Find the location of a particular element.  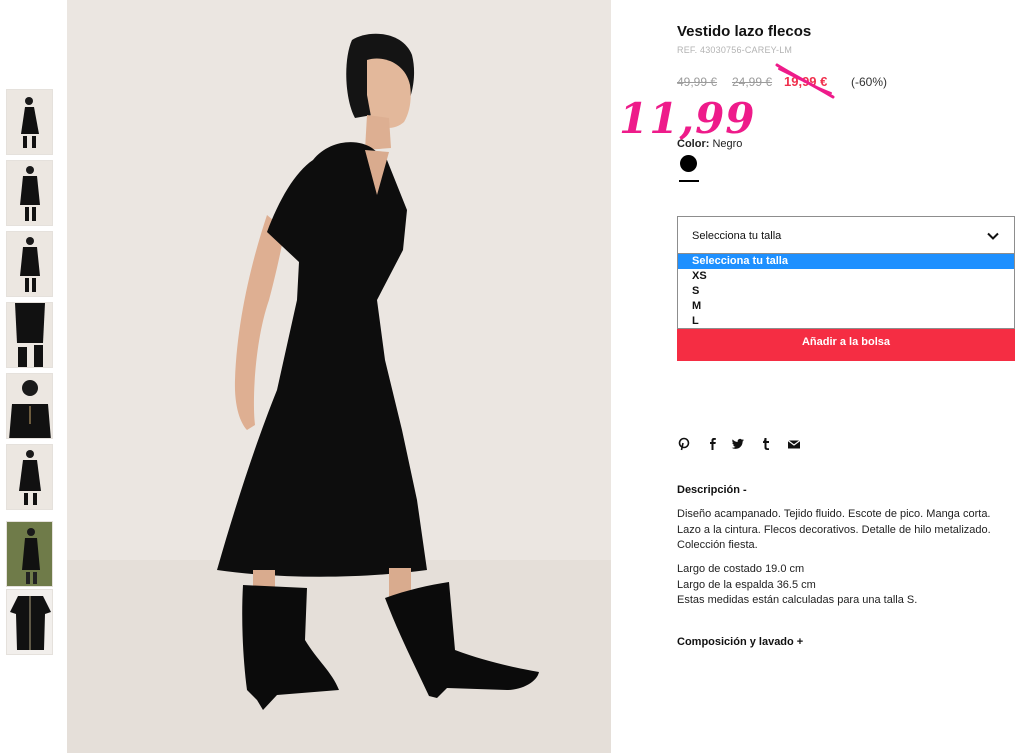

twitter-icon is located at coordinates (739, 445).